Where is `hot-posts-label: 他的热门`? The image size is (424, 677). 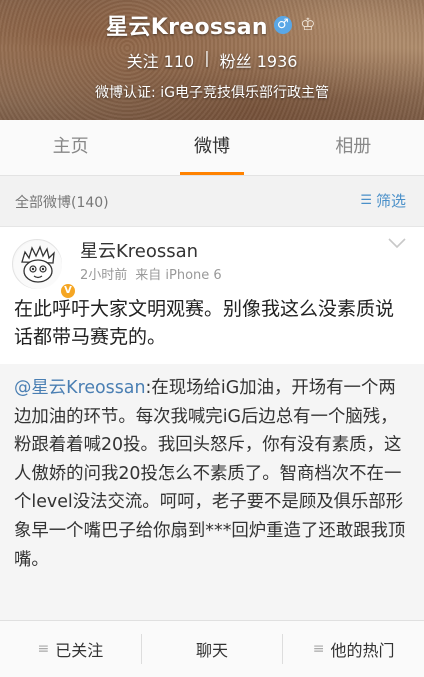 hot-posts-label: 他的热门 is located at coordinates (362, 650).